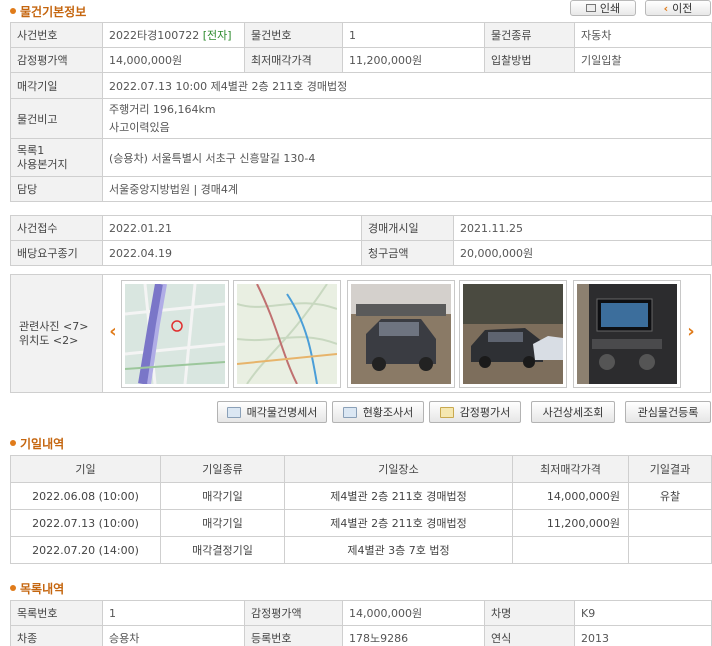  I want to click on result-cell: 유찰, so click(670, 496).